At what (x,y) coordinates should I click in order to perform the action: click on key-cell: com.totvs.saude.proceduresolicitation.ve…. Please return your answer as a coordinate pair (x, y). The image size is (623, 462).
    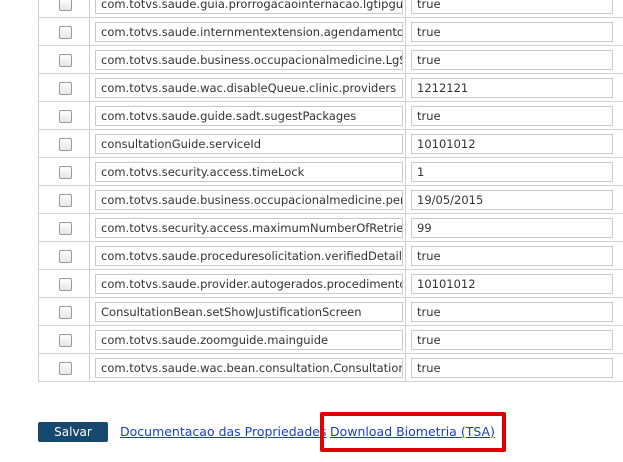
    Looking at the image, I should click on (247, 255).